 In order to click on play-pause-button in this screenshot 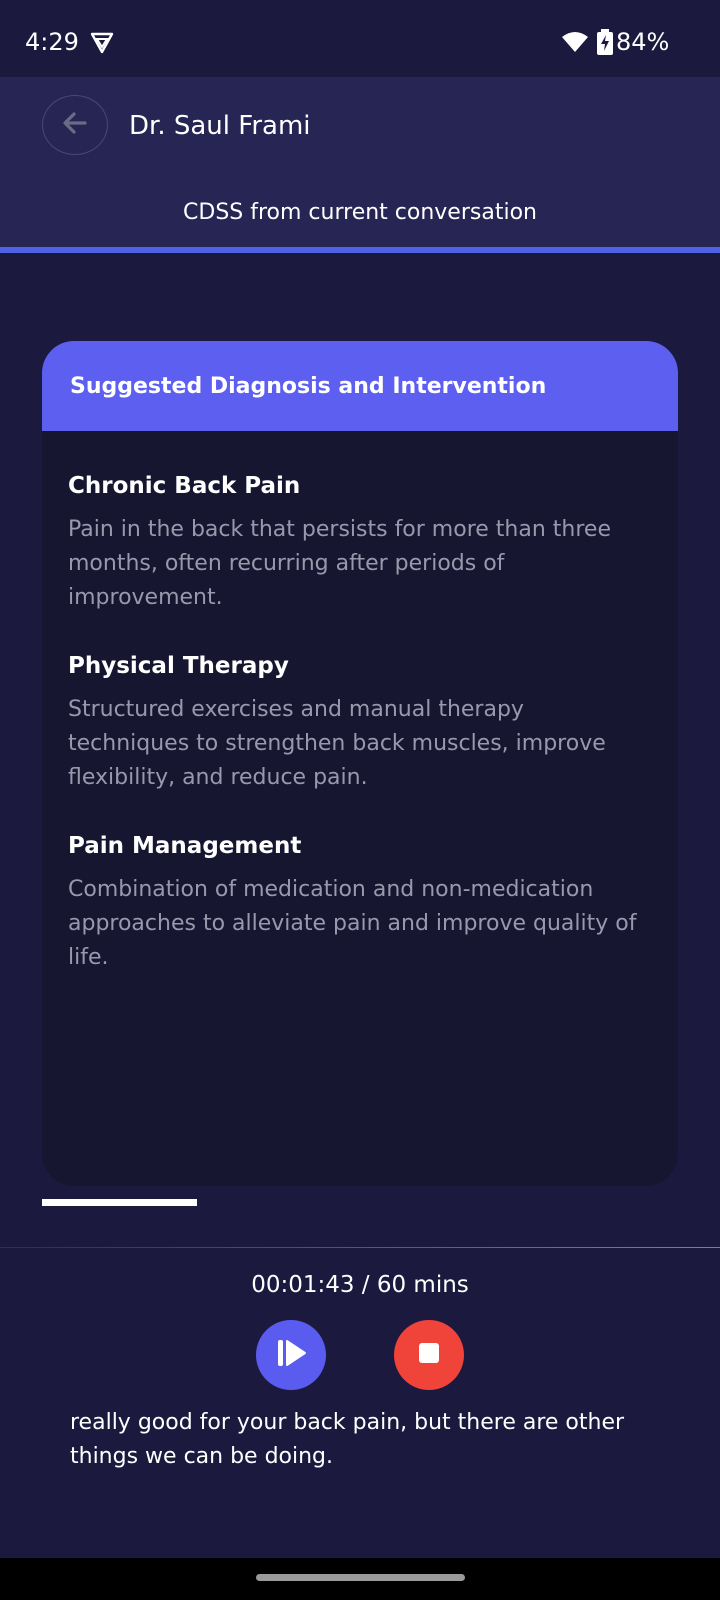, I will do `click(291, 1355)`.